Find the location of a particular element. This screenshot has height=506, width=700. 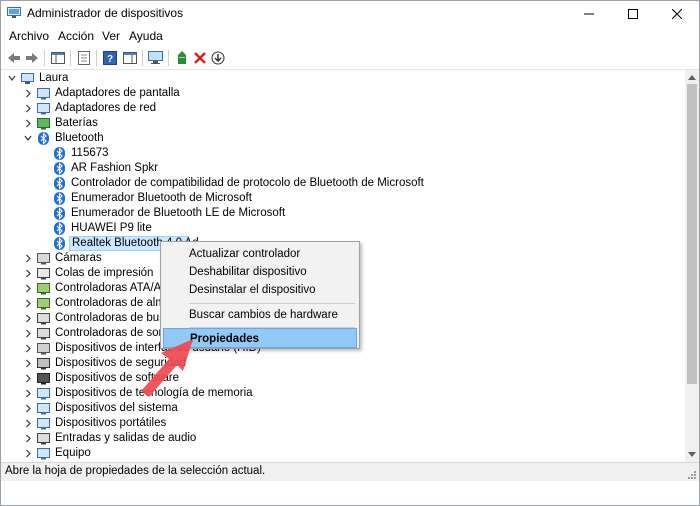

chevron-up-icon is located at coordinates (692, 77).